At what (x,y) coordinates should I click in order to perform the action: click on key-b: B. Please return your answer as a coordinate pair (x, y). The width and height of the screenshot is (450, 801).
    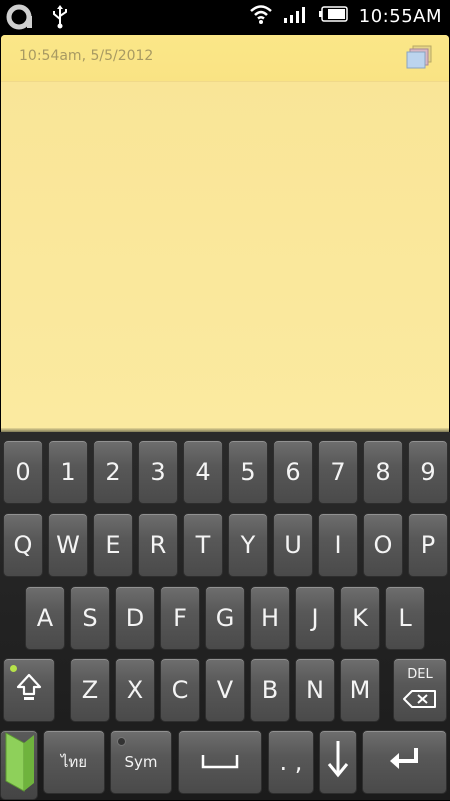
    Looking at the image, I should click on (270, 690).